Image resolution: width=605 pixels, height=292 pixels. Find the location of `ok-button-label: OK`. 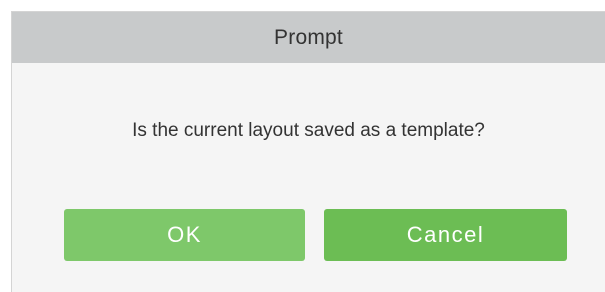

ok-button-label: OK is located at coordinates (184, 234).